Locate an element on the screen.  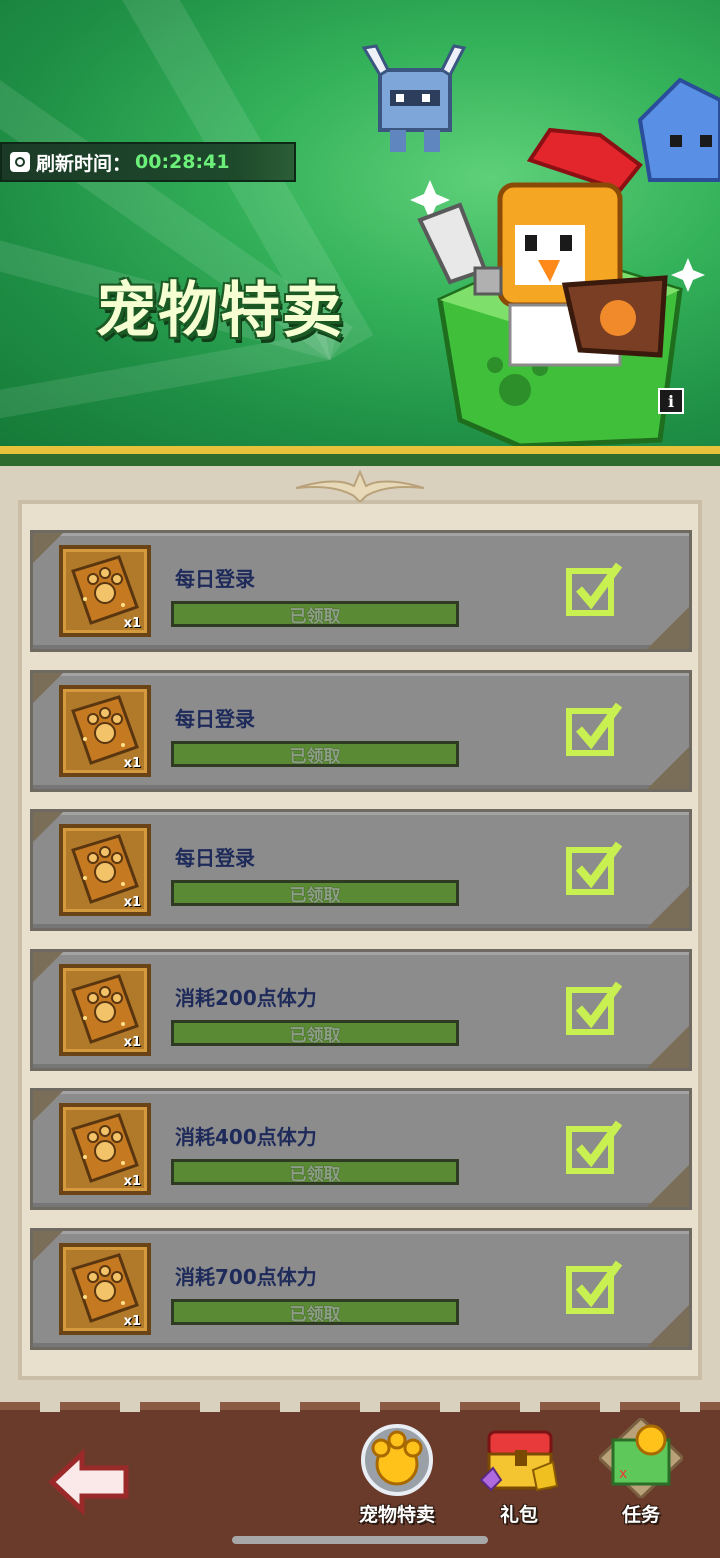
panel-ornament-icon is located at coordinates (360, 485).